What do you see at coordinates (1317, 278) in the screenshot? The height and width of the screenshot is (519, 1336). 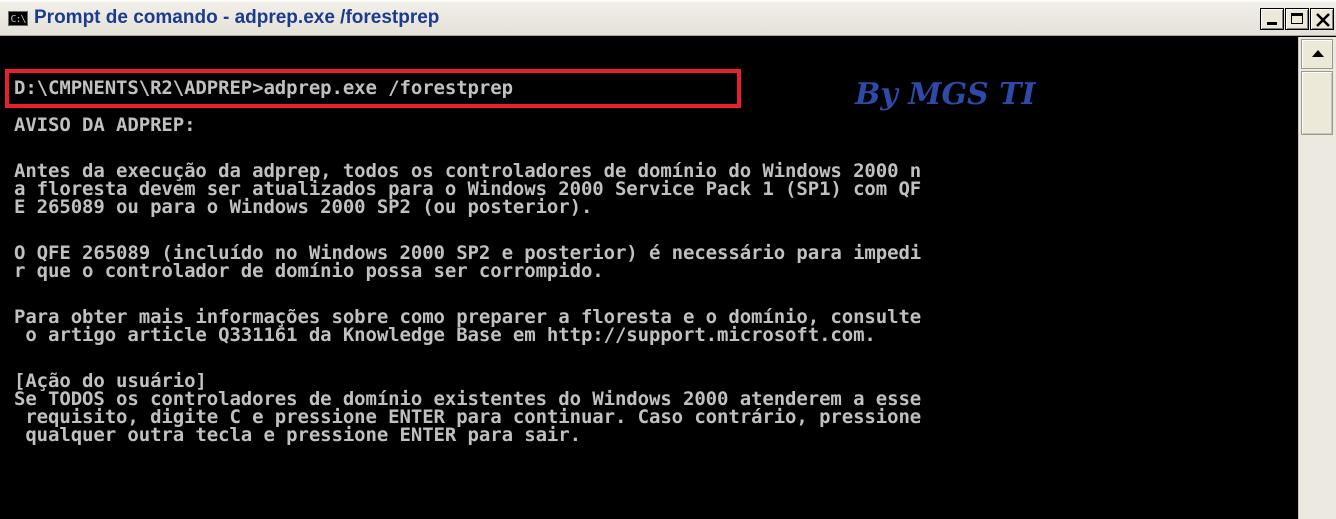 I see `vertical-scrollbar` at bounding box center [1317, 278].